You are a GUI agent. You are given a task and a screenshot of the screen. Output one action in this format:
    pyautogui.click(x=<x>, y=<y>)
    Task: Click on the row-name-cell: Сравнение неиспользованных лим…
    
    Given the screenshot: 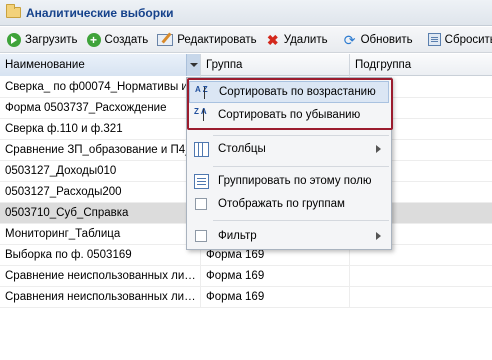 What is the action you would take?
    pyautogui.click(x=102, y=276)
    